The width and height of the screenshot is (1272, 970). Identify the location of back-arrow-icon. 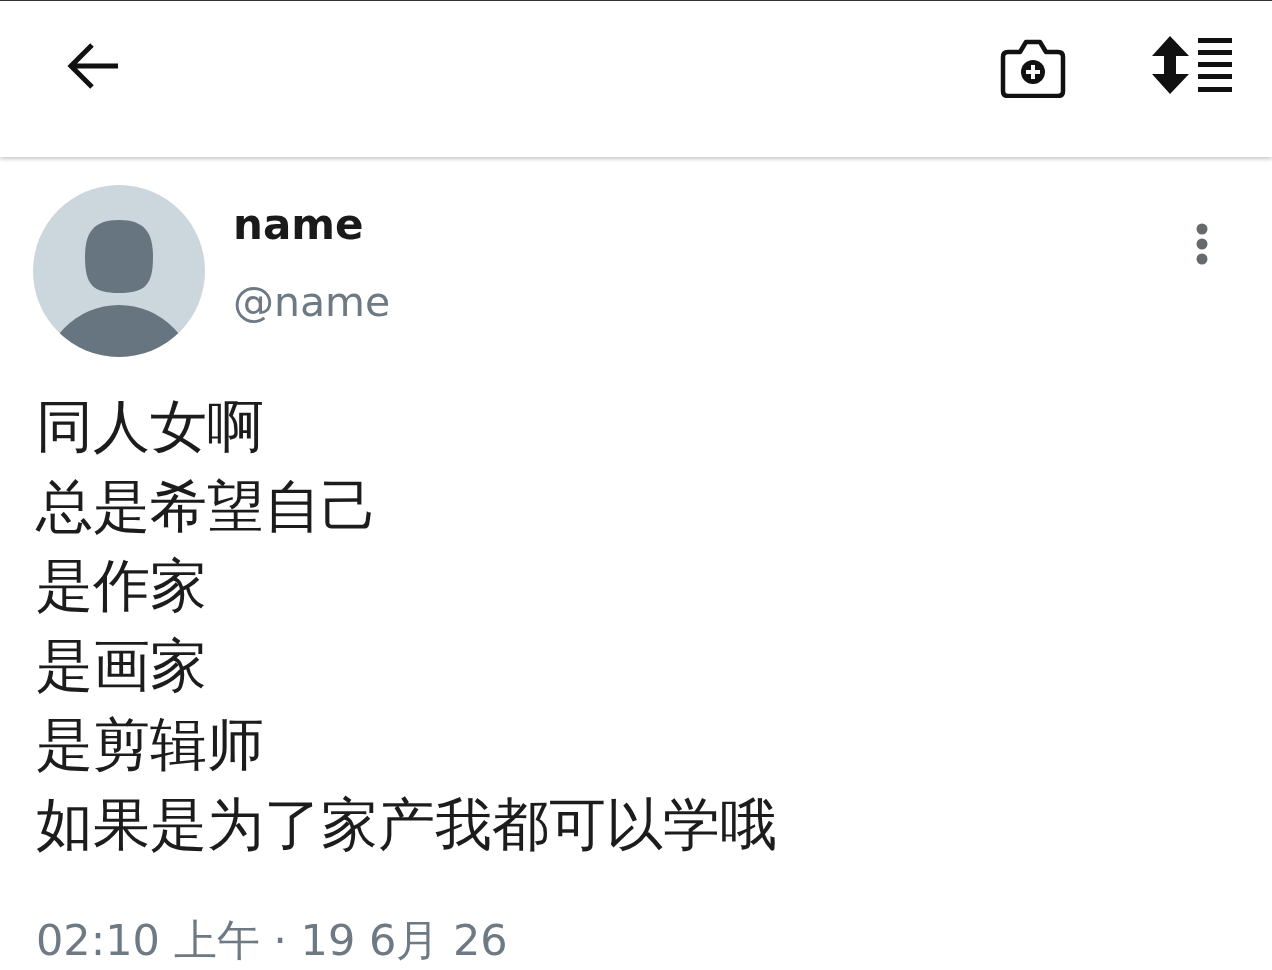
(93, 66).